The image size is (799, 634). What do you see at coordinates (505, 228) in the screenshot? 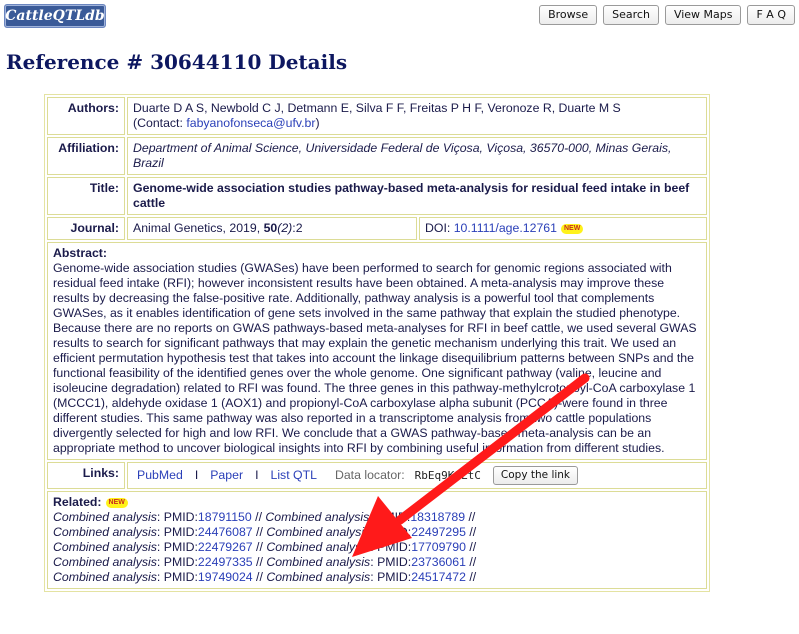
I see `doi-link: 10.1111/age.12761` at bounding box center [505, 228].